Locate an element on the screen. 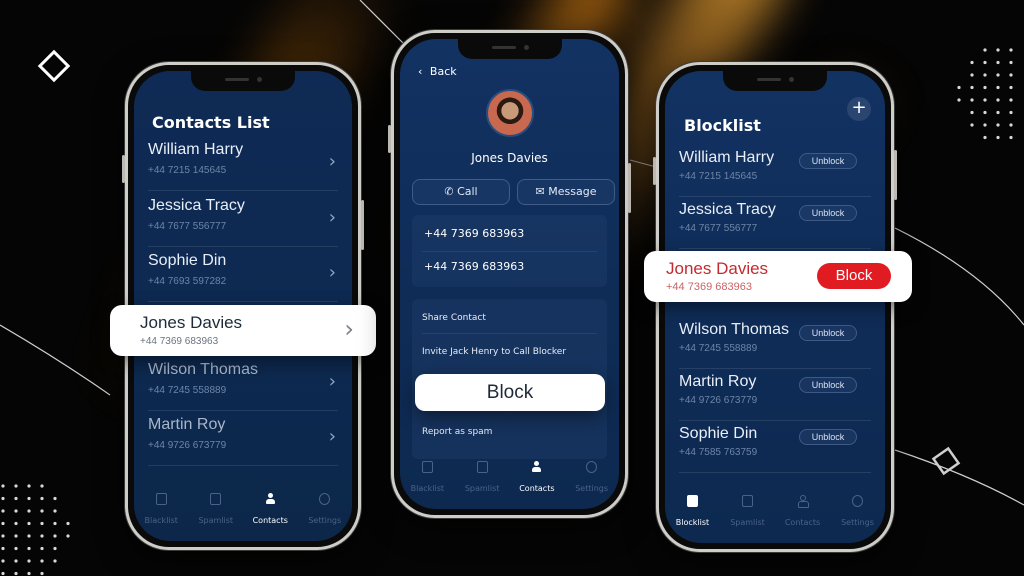 This screenshot has height=576, width=1024. contact-name: Jessica Tracy is located at coordinates (727, 209).